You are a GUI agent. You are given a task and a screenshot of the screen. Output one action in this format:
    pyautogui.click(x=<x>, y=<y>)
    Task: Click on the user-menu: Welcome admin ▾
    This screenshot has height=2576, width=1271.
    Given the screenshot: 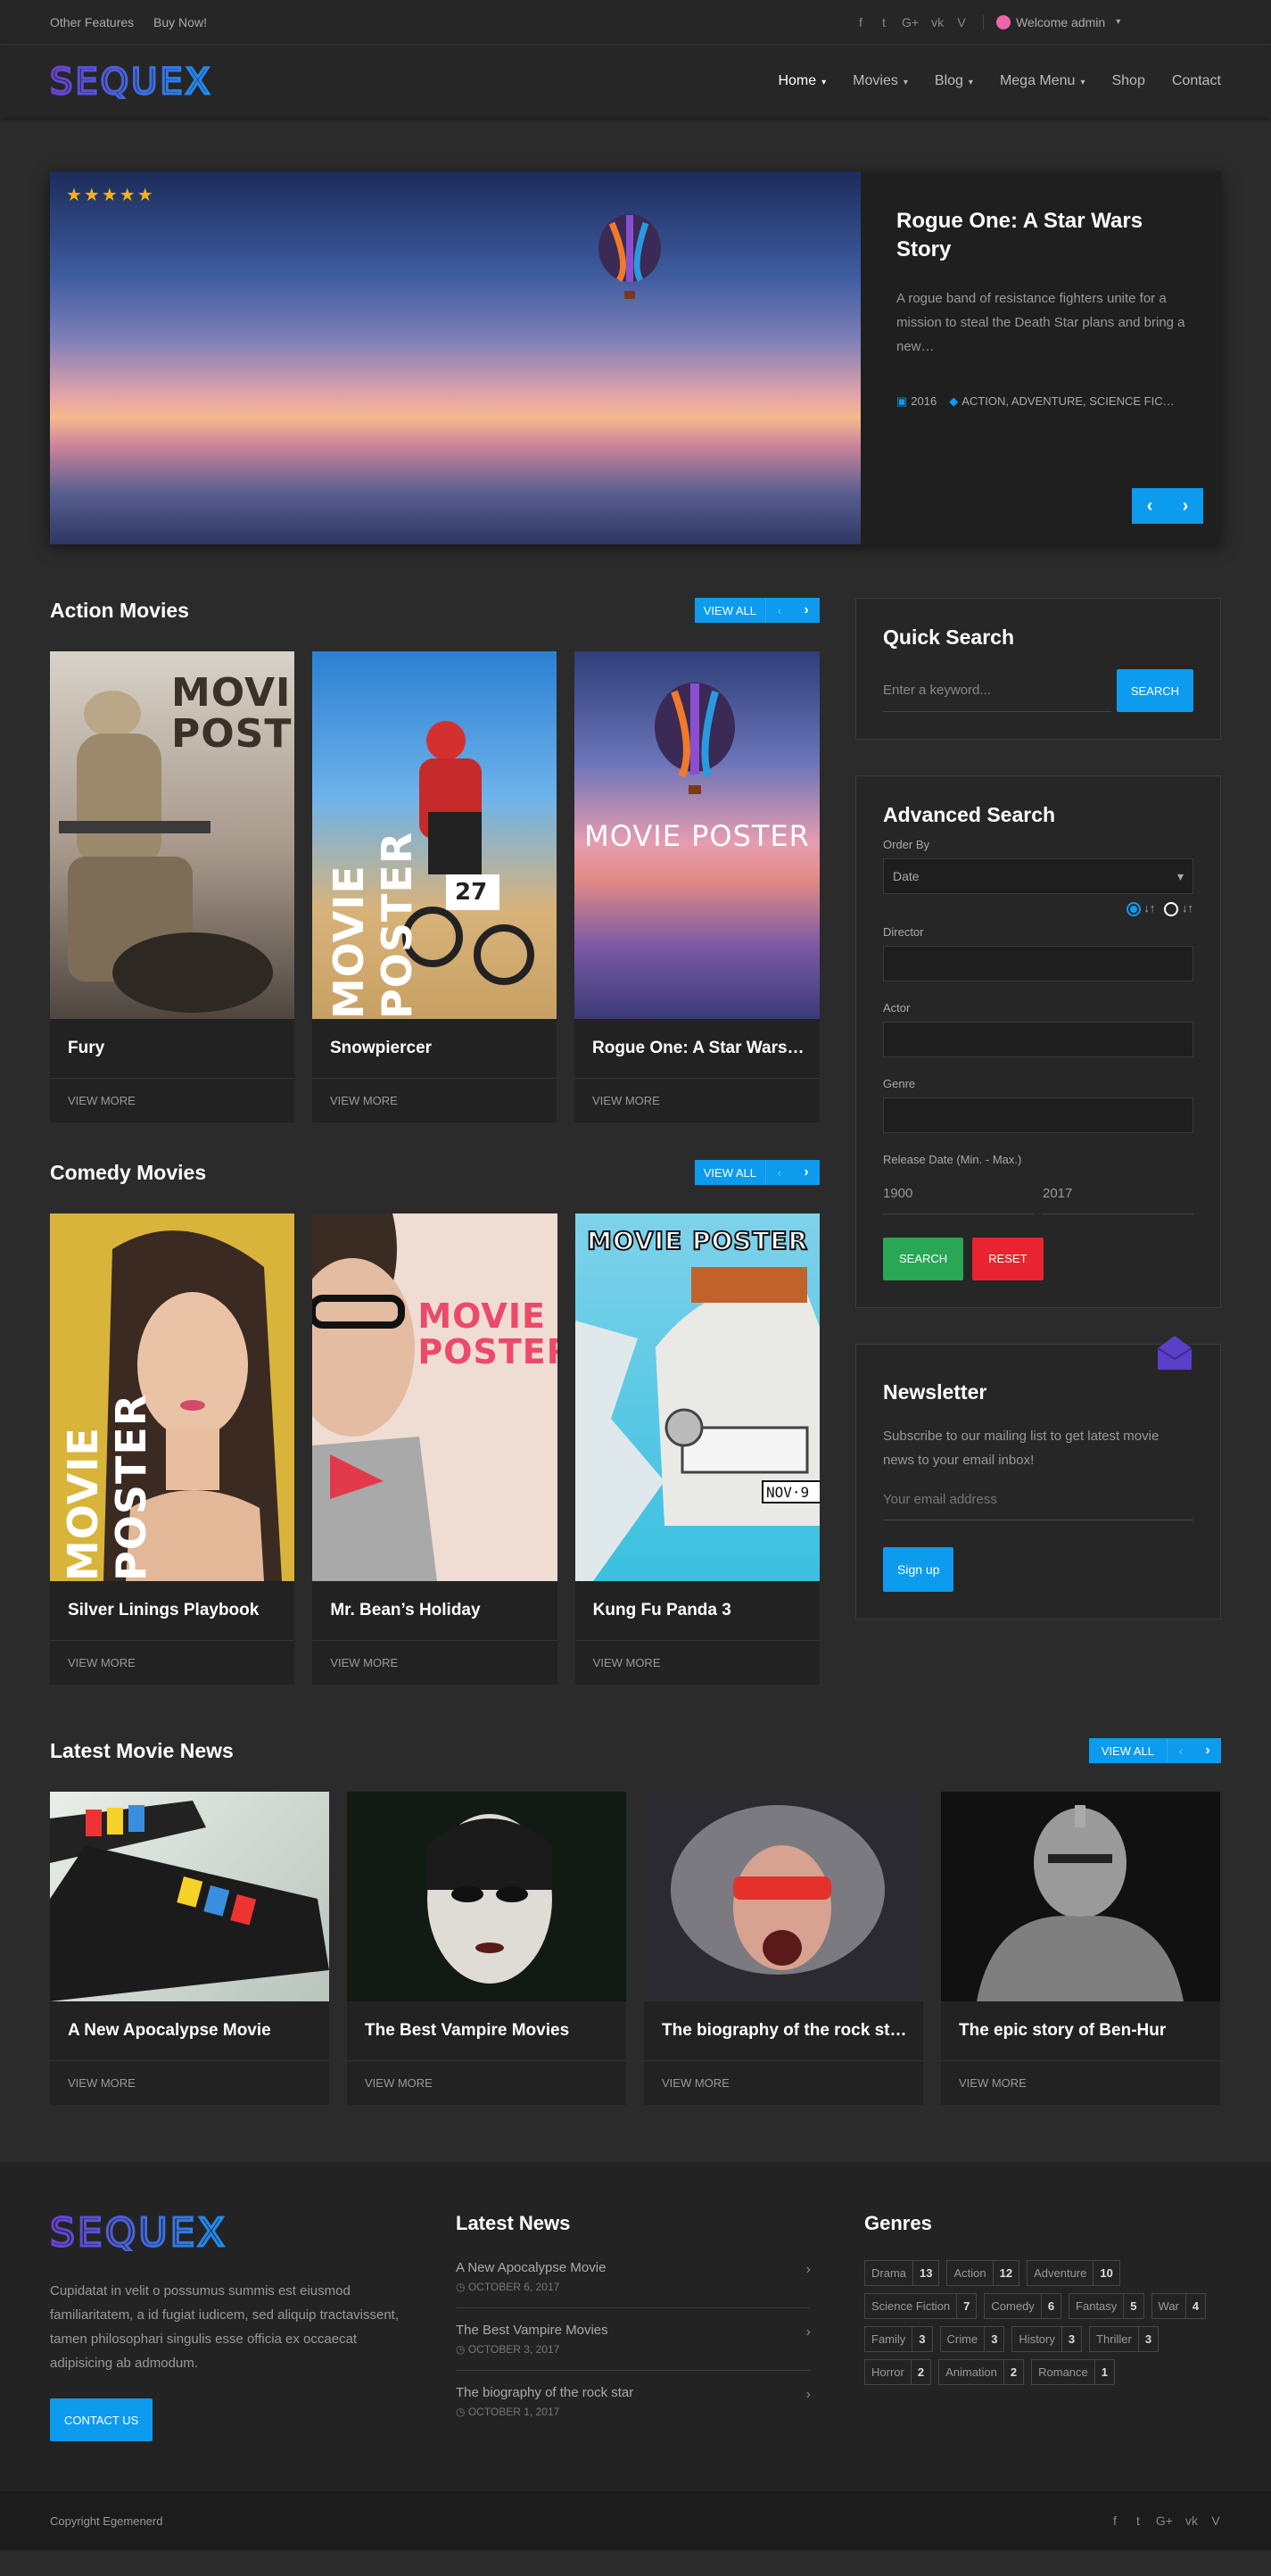 What is the action you would take?
    pyautogui.click(x=1051, y=21)
    